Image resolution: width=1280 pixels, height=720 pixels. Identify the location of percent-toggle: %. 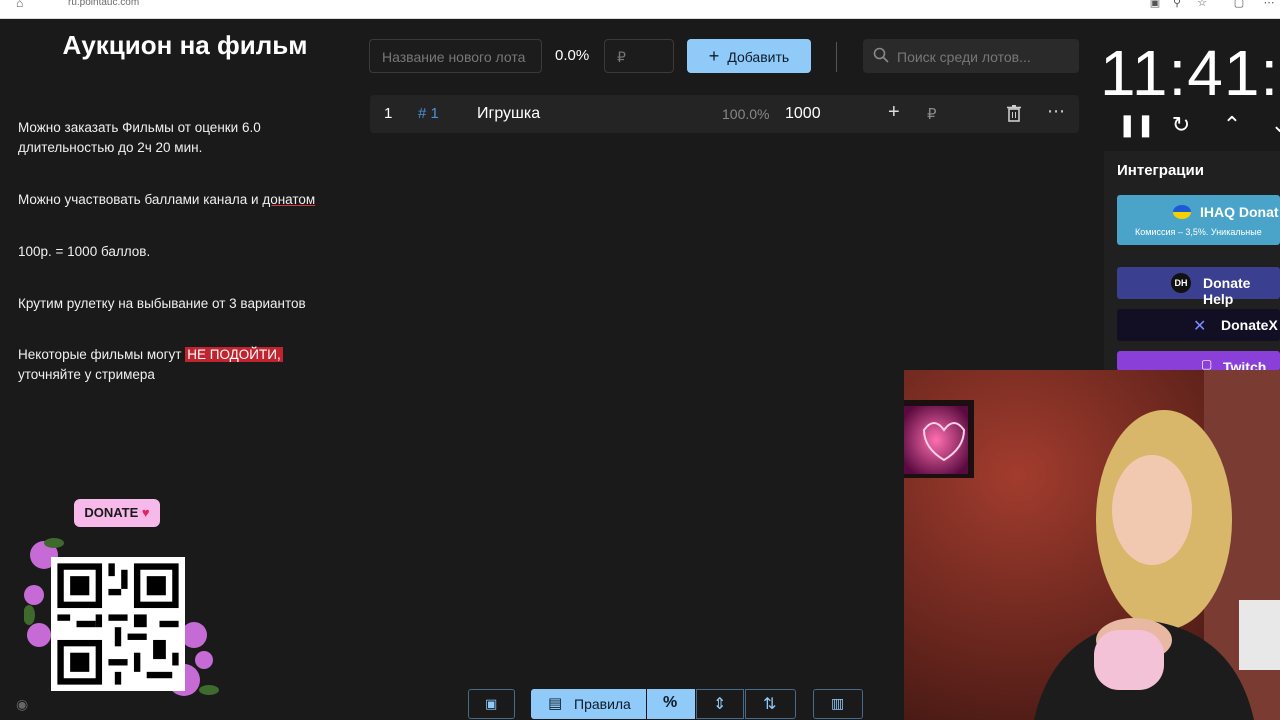
(671, 704).